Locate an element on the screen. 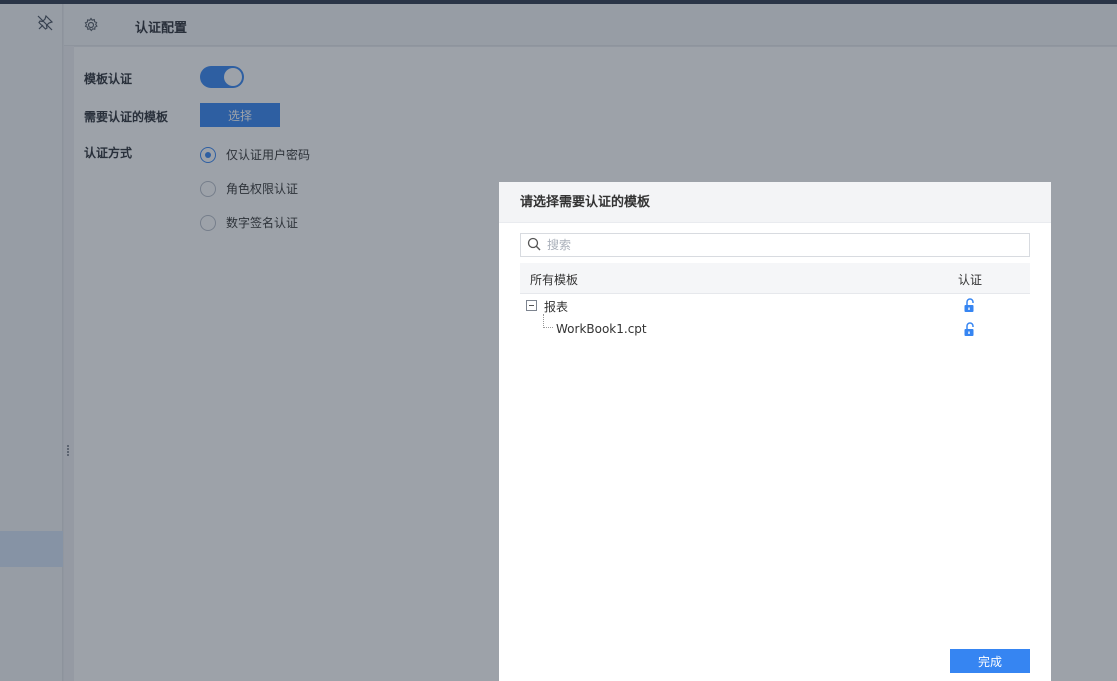 The image size is (1117, 681). tree-row-folder: 报表 is located at coordinates (775, 306).